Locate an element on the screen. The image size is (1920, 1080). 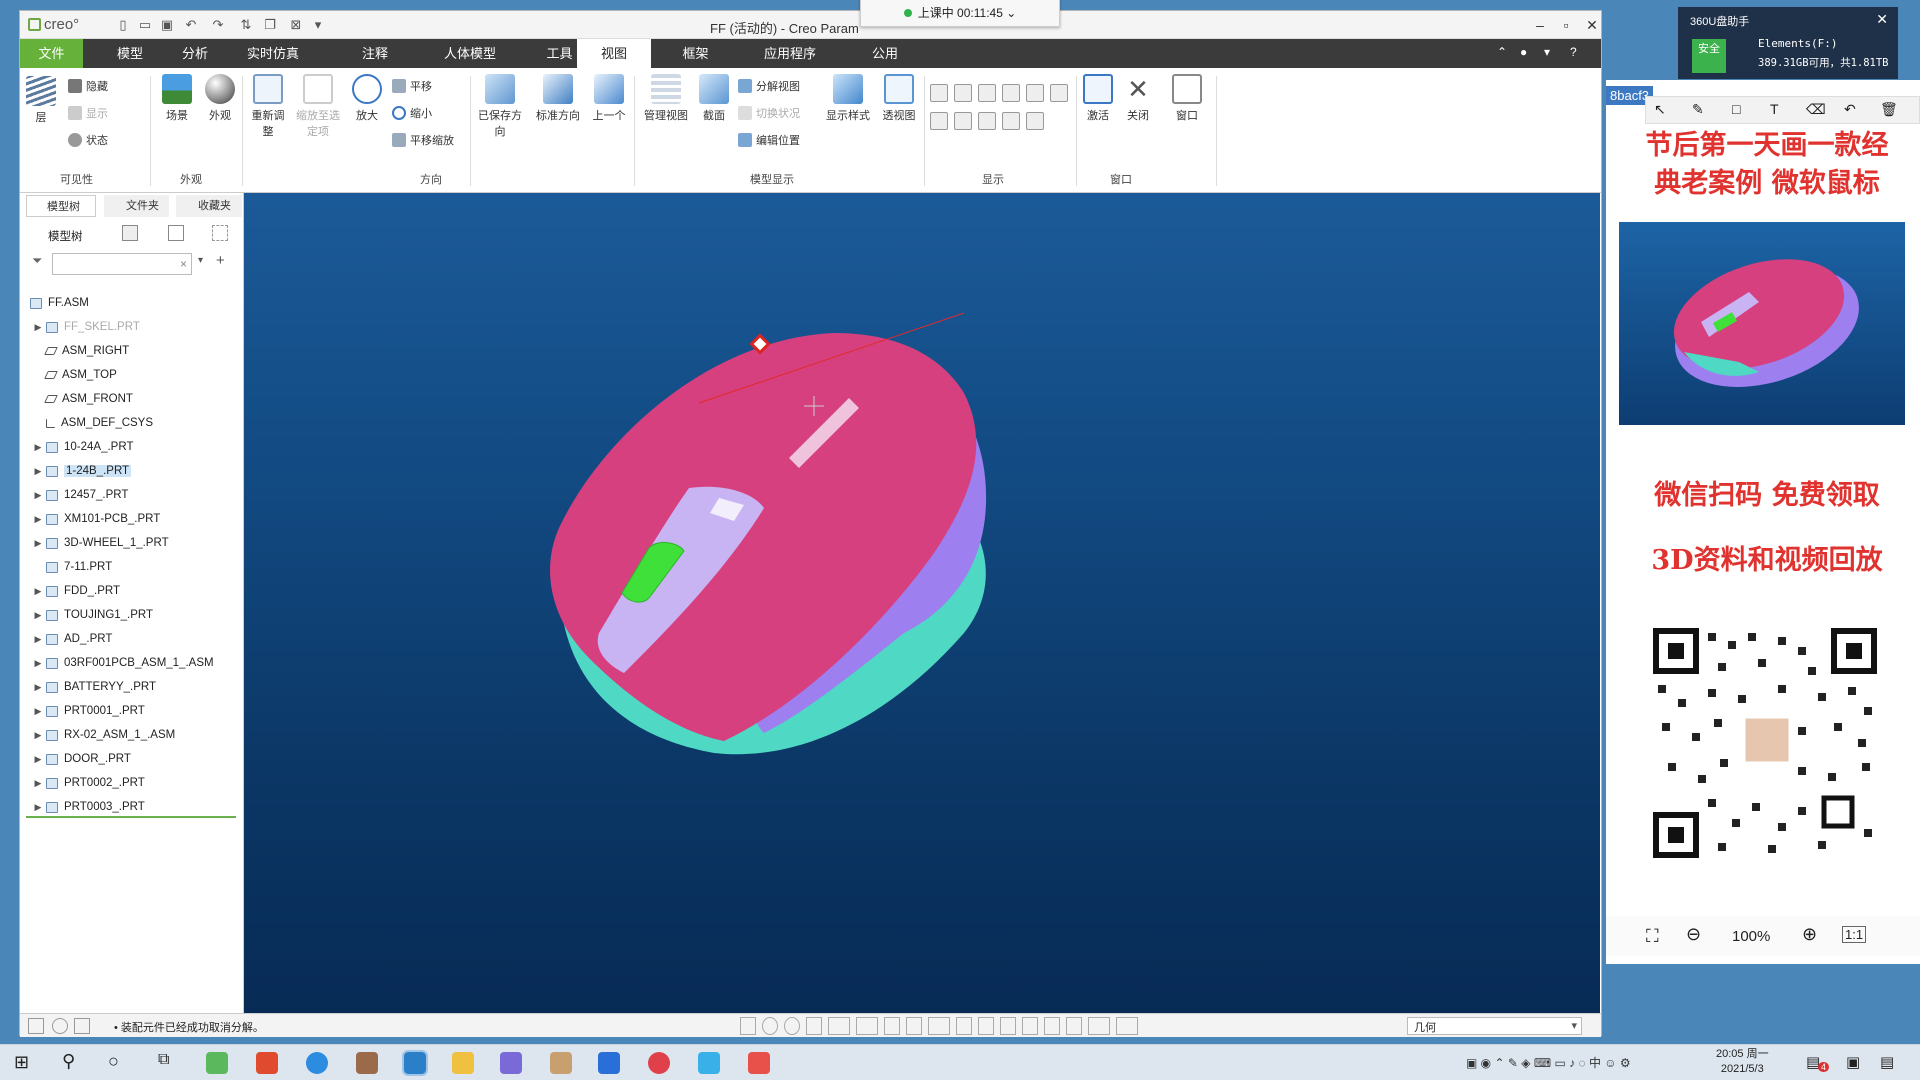
selection-filter-dropdown: 几何 ▾ is located at coordinates (1494, 1026).